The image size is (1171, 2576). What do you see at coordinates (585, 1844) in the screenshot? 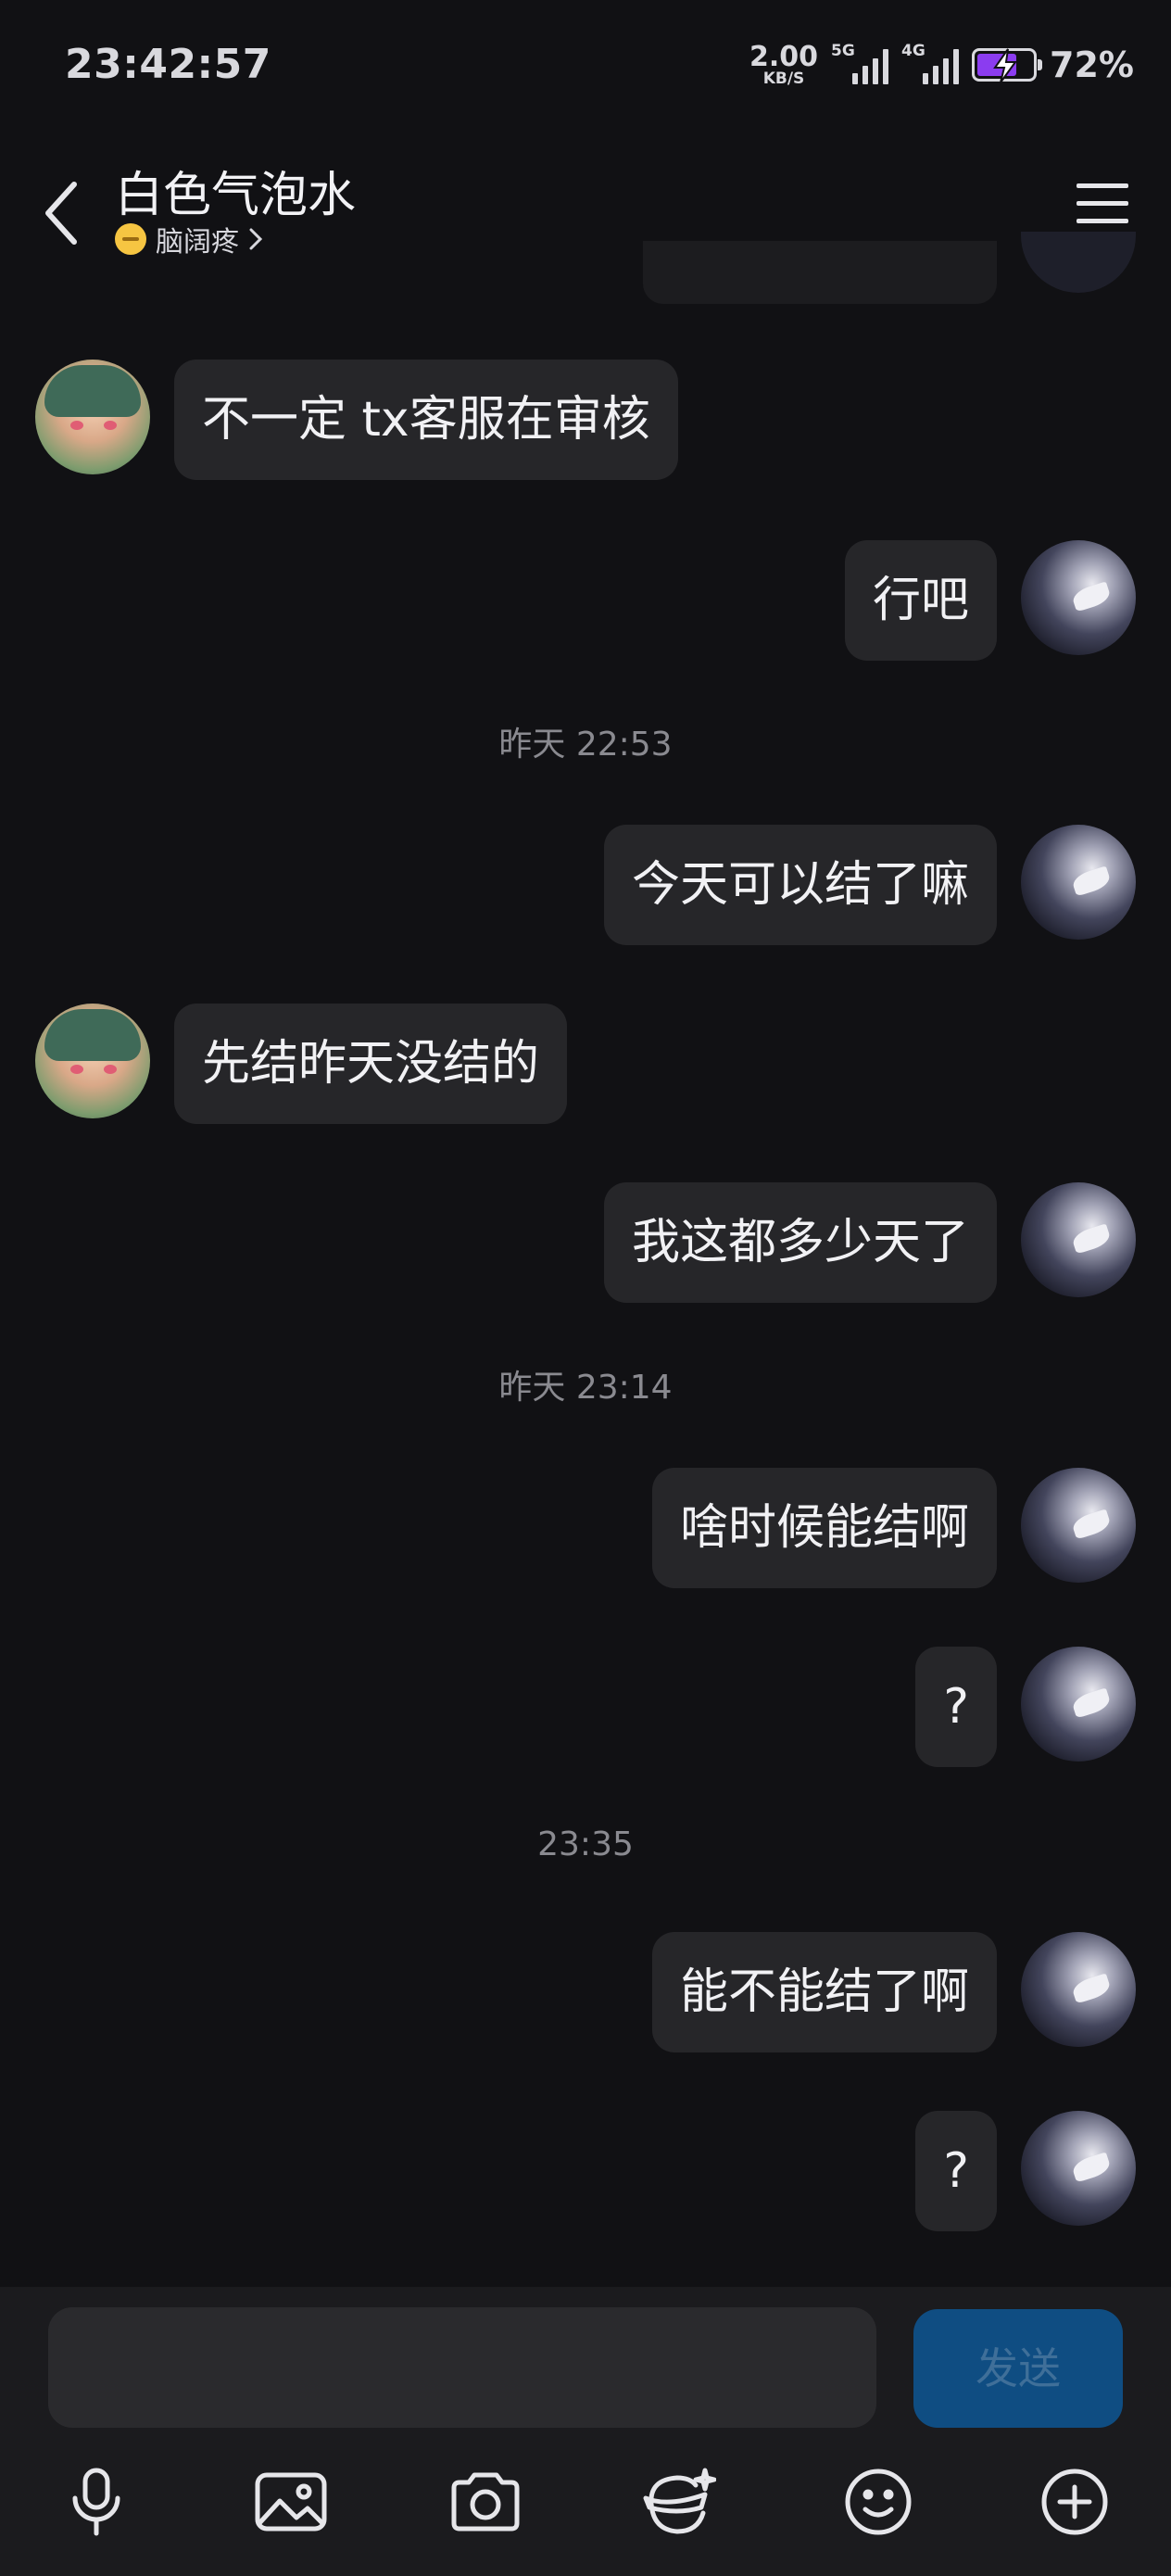
I see `timestamp: 23:35` at bounding box center [585, 1844].